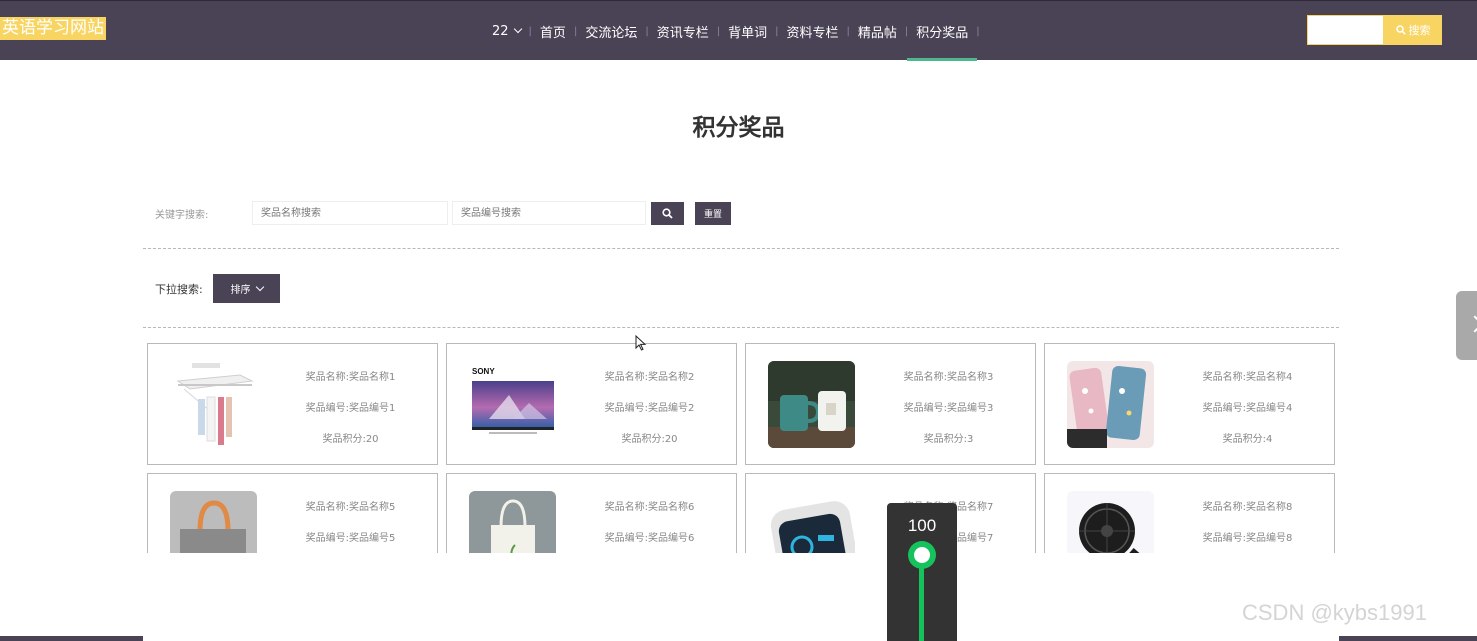 The width and height of the screenshot is (1477, 641). I want to click on chevron-right-icon, so click(1471, 324).